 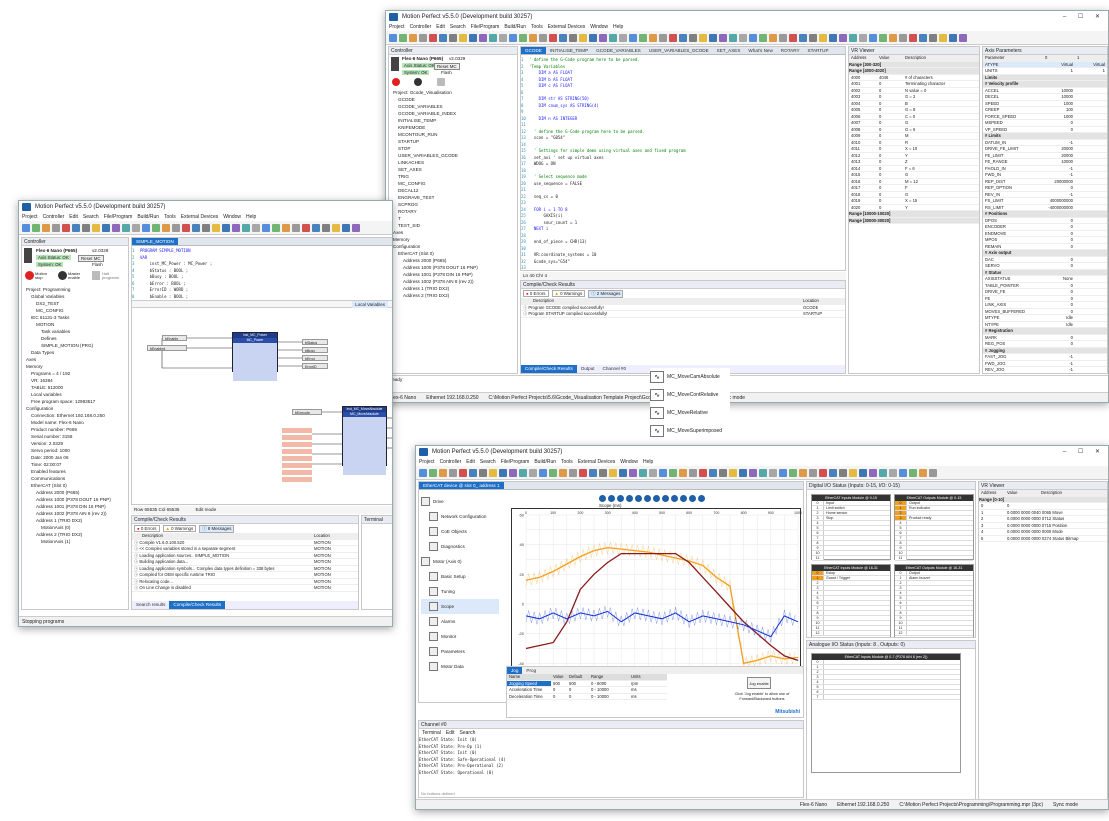 I want to click on tree-item: Product number: P669, so click(x=75, y=429).